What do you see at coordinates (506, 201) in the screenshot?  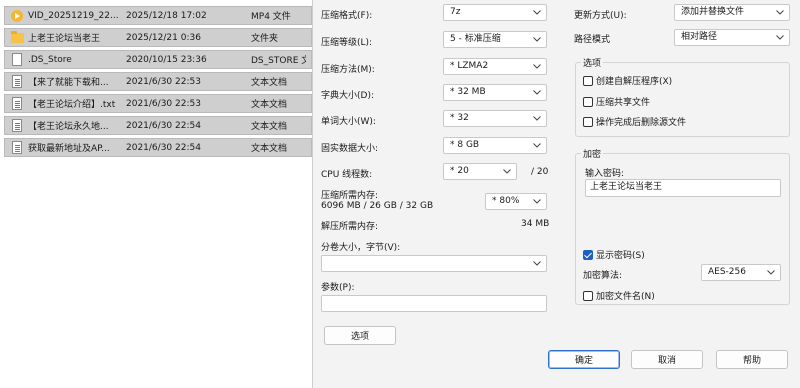 I see `memory-percent-value: * 80%` at bounding box center [506, 201].